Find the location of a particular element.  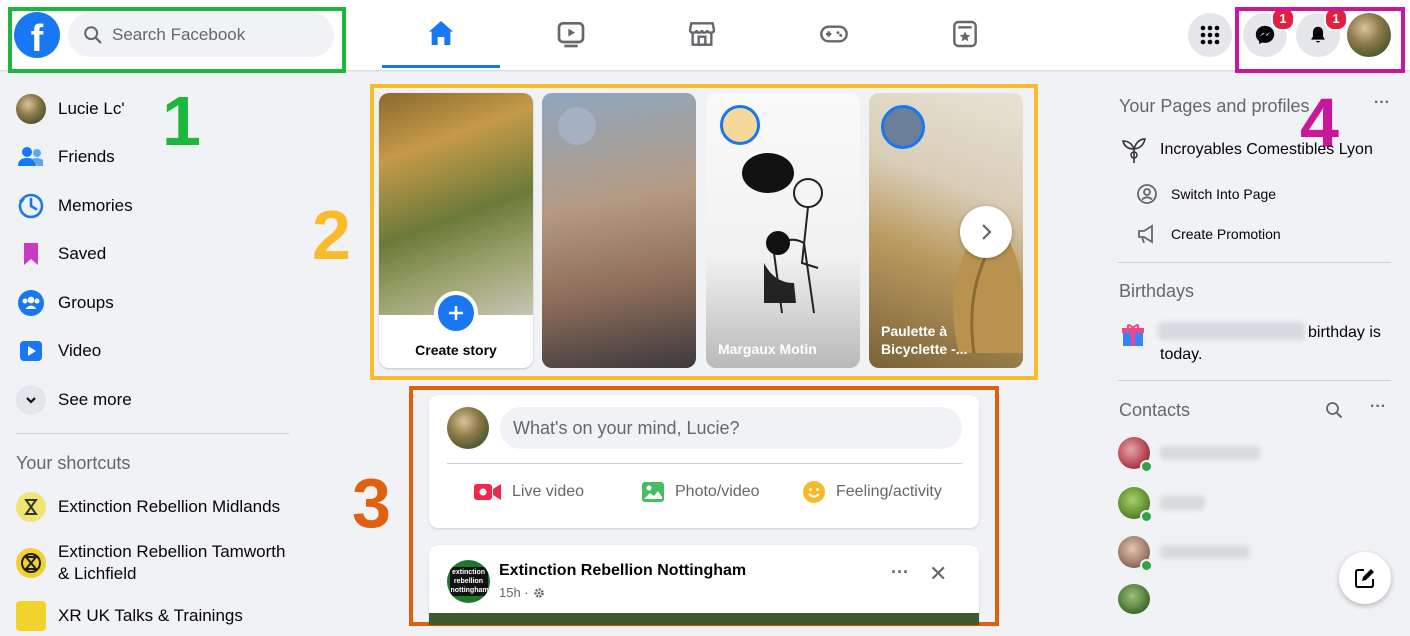

story-photo is located at coordinates (456, 204).